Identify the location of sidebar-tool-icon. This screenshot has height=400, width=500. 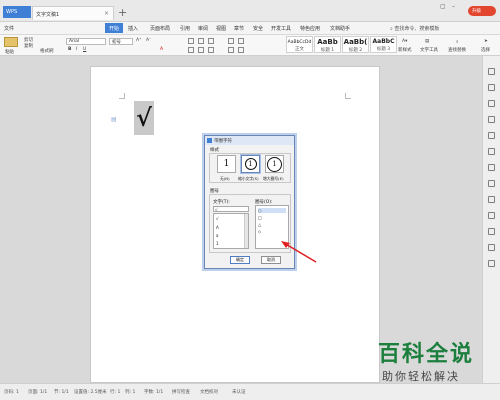
(491, 167).